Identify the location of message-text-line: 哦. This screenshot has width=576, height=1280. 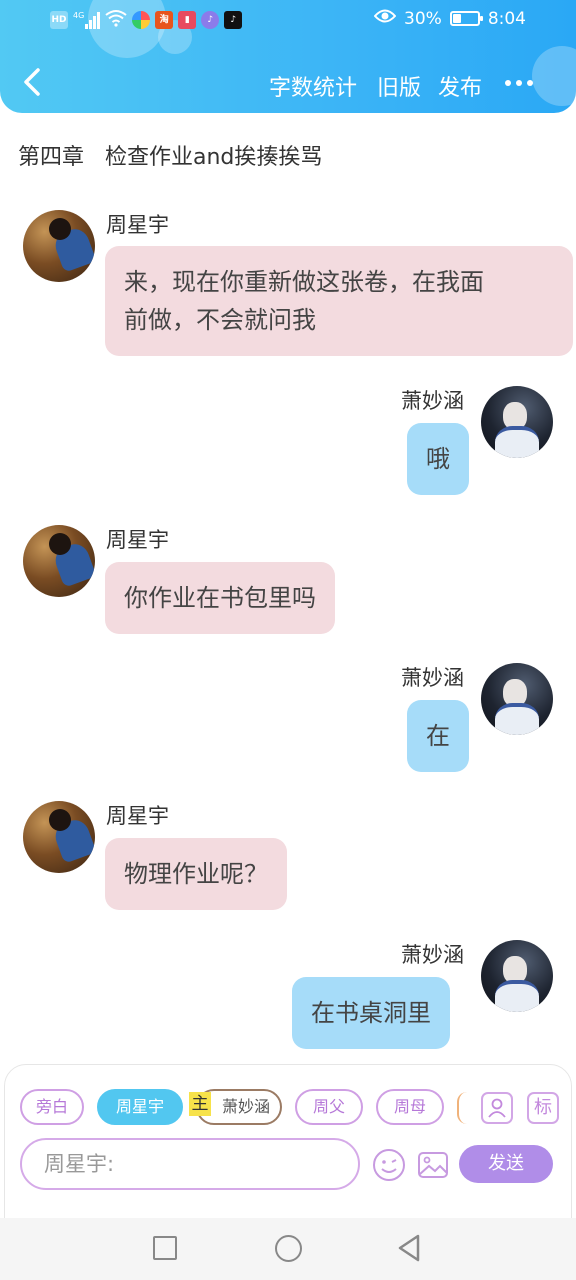
(438, 459).